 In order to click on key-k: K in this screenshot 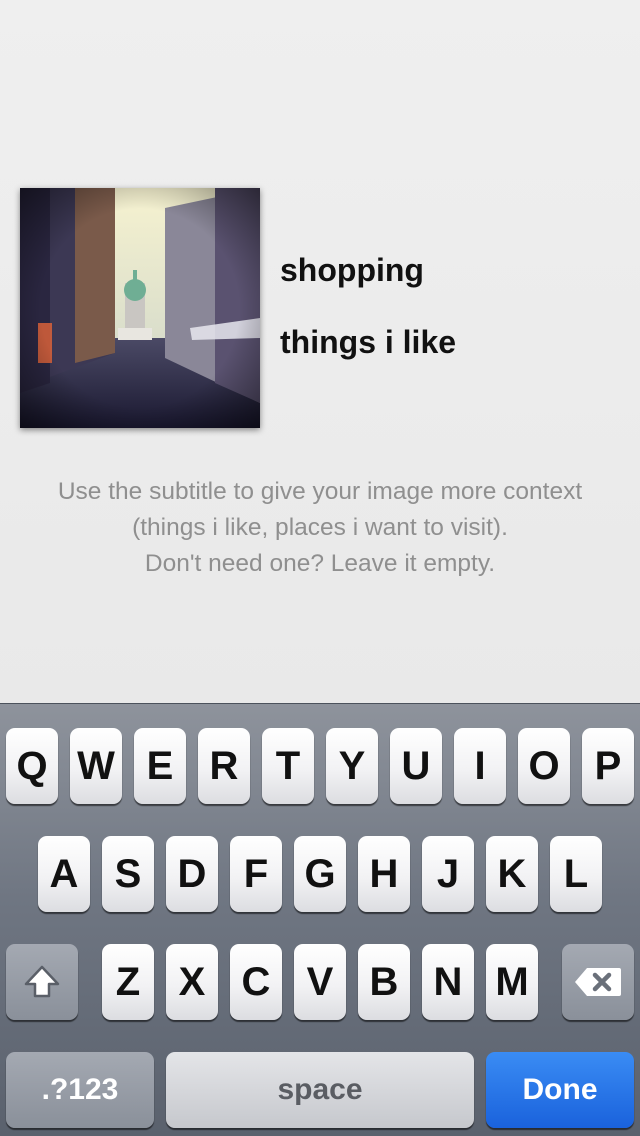, I will do `click(512, 874)`.